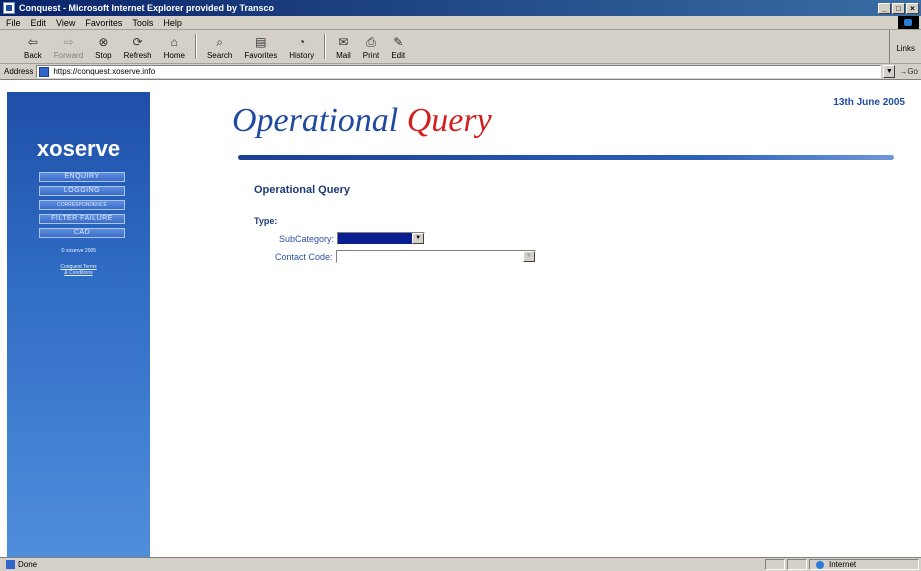 The image size is (921, 571). I want to click on nav-correspondence: CORRESPONDENCE, so click(82, 205).